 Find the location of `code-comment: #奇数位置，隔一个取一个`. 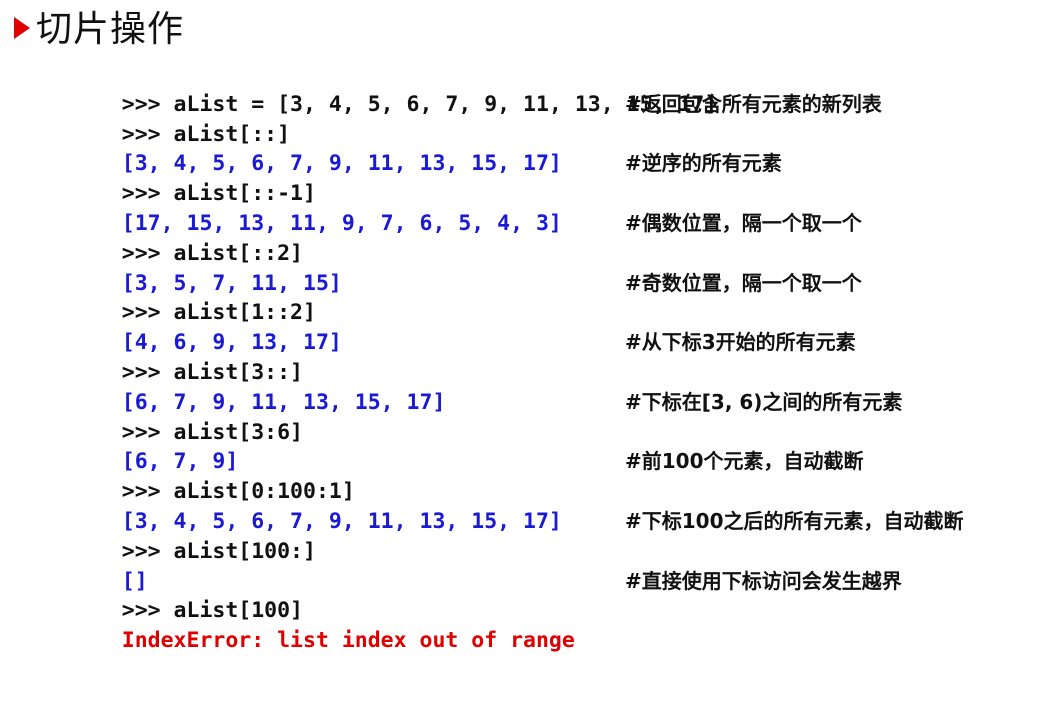

code-comment: #奇数位置，隔一个取一个 is located at coordinates (743, 282).